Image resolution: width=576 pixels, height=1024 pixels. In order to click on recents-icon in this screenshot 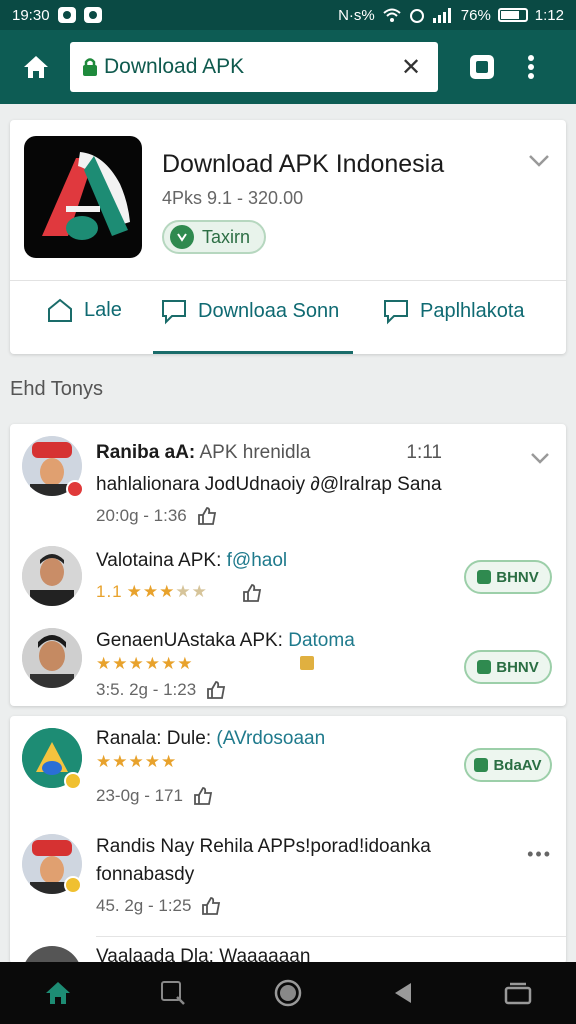, I will do `click(518, 993)`.